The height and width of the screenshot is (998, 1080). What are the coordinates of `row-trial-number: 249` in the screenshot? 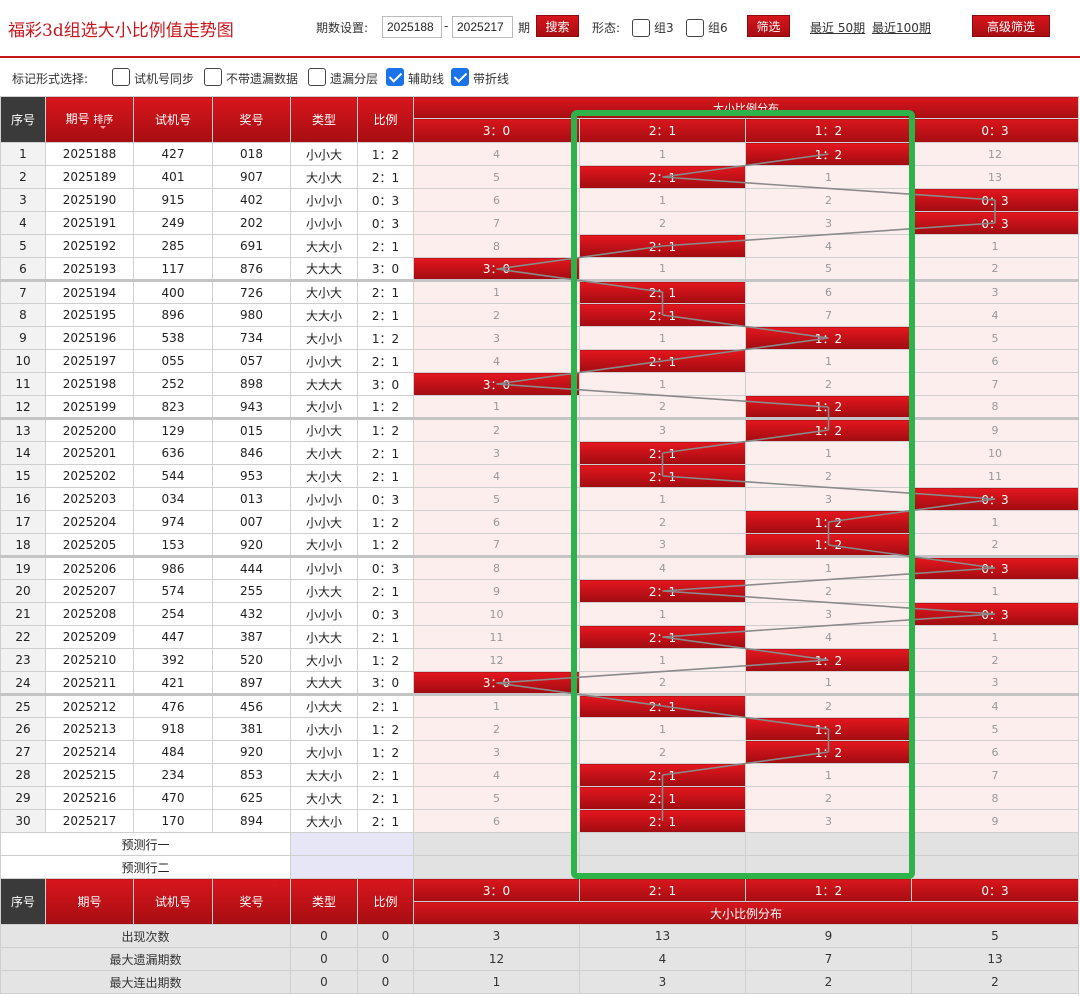 It's located at (173, 223).